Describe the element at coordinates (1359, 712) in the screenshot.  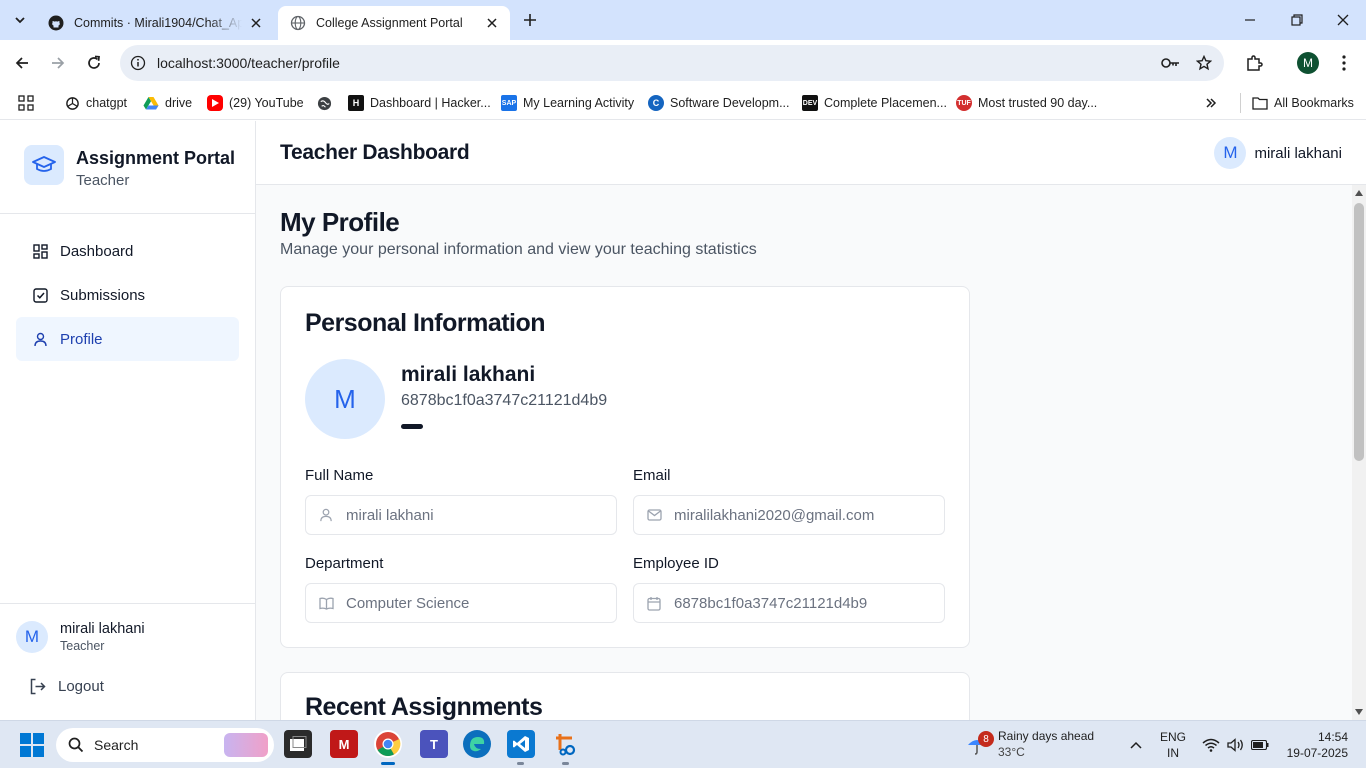
I see `scroll-down-arrow-icon` at that location.